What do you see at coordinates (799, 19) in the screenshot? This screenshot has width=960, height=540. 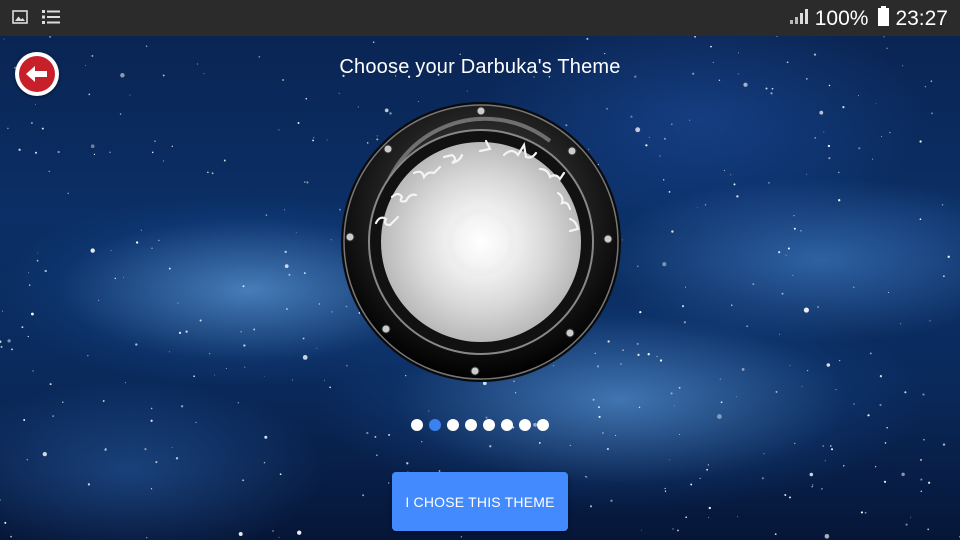 I see `signal-icon` at bounding box center [799, 19].